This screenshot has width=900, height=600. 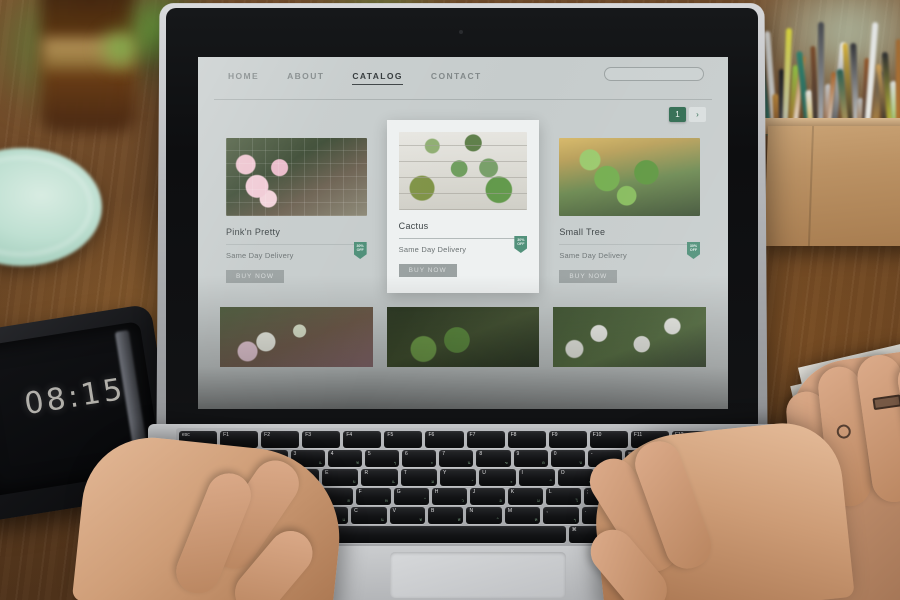 I want to click on nav-links: HOME ABOUT CATALOG CONTACT, so click(x=355, y=78).